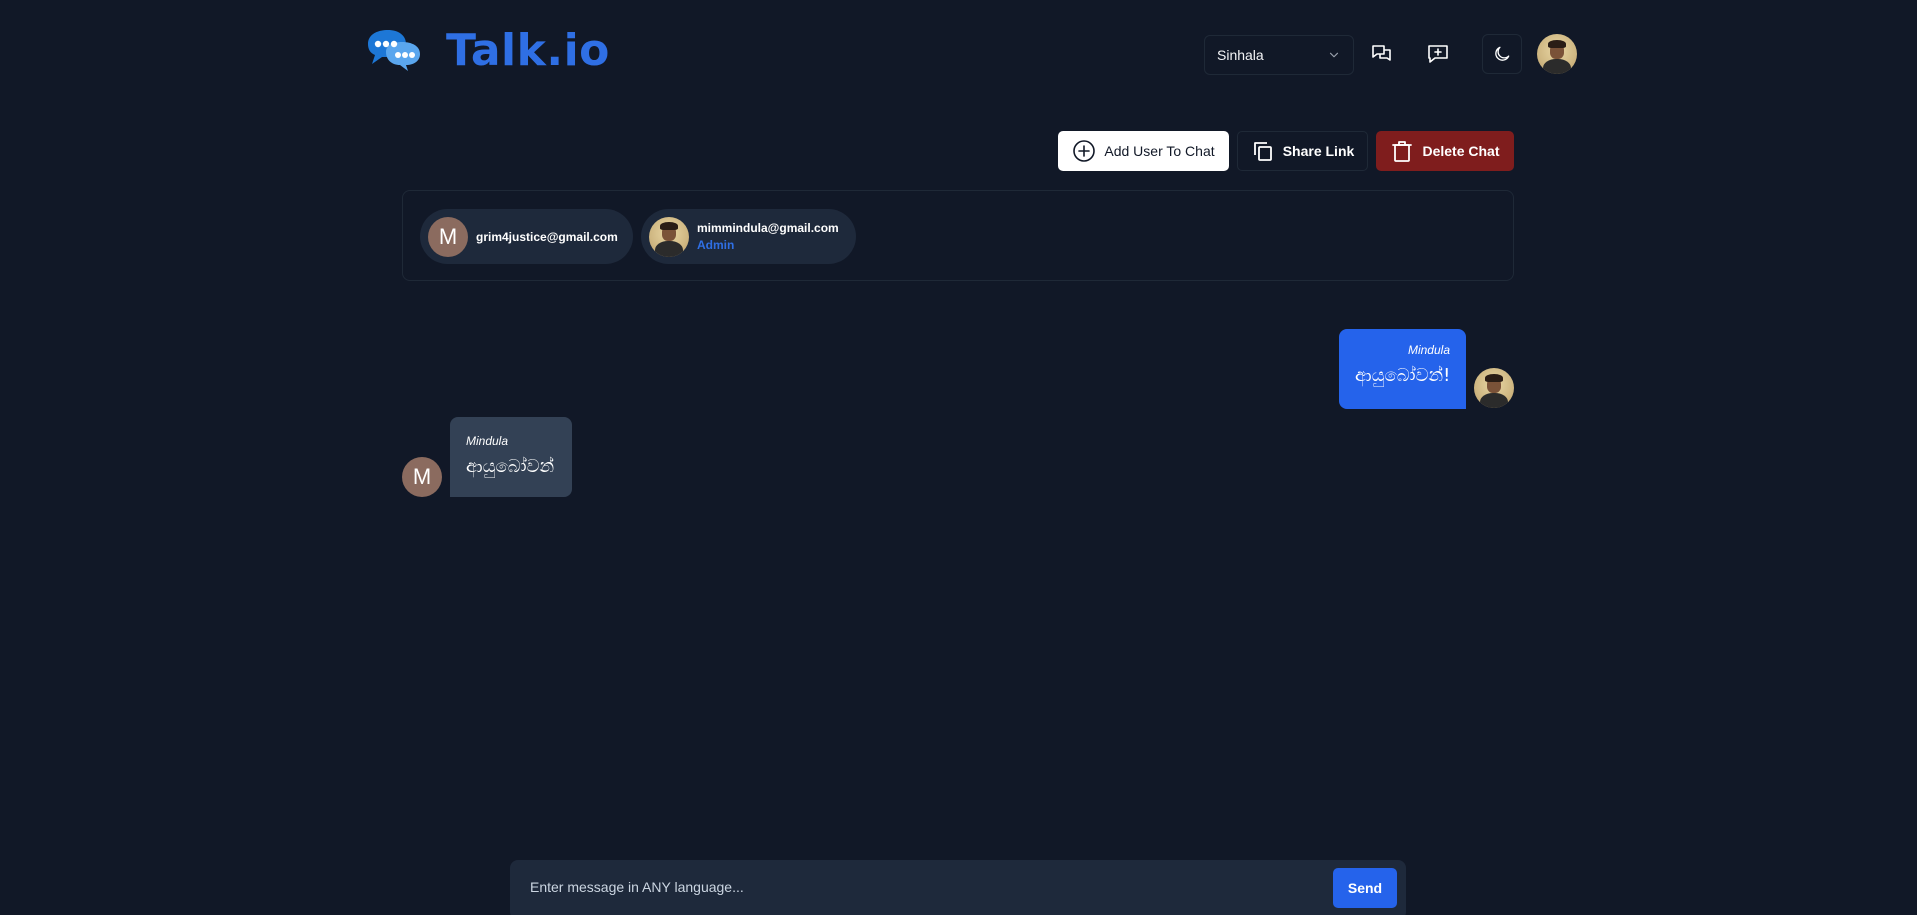 This screenshot has height=915, width=1917. Describe the element at coordinates (1159, 151) in the screenshot. I see `add-user-label: Add User To Chat` at that location.